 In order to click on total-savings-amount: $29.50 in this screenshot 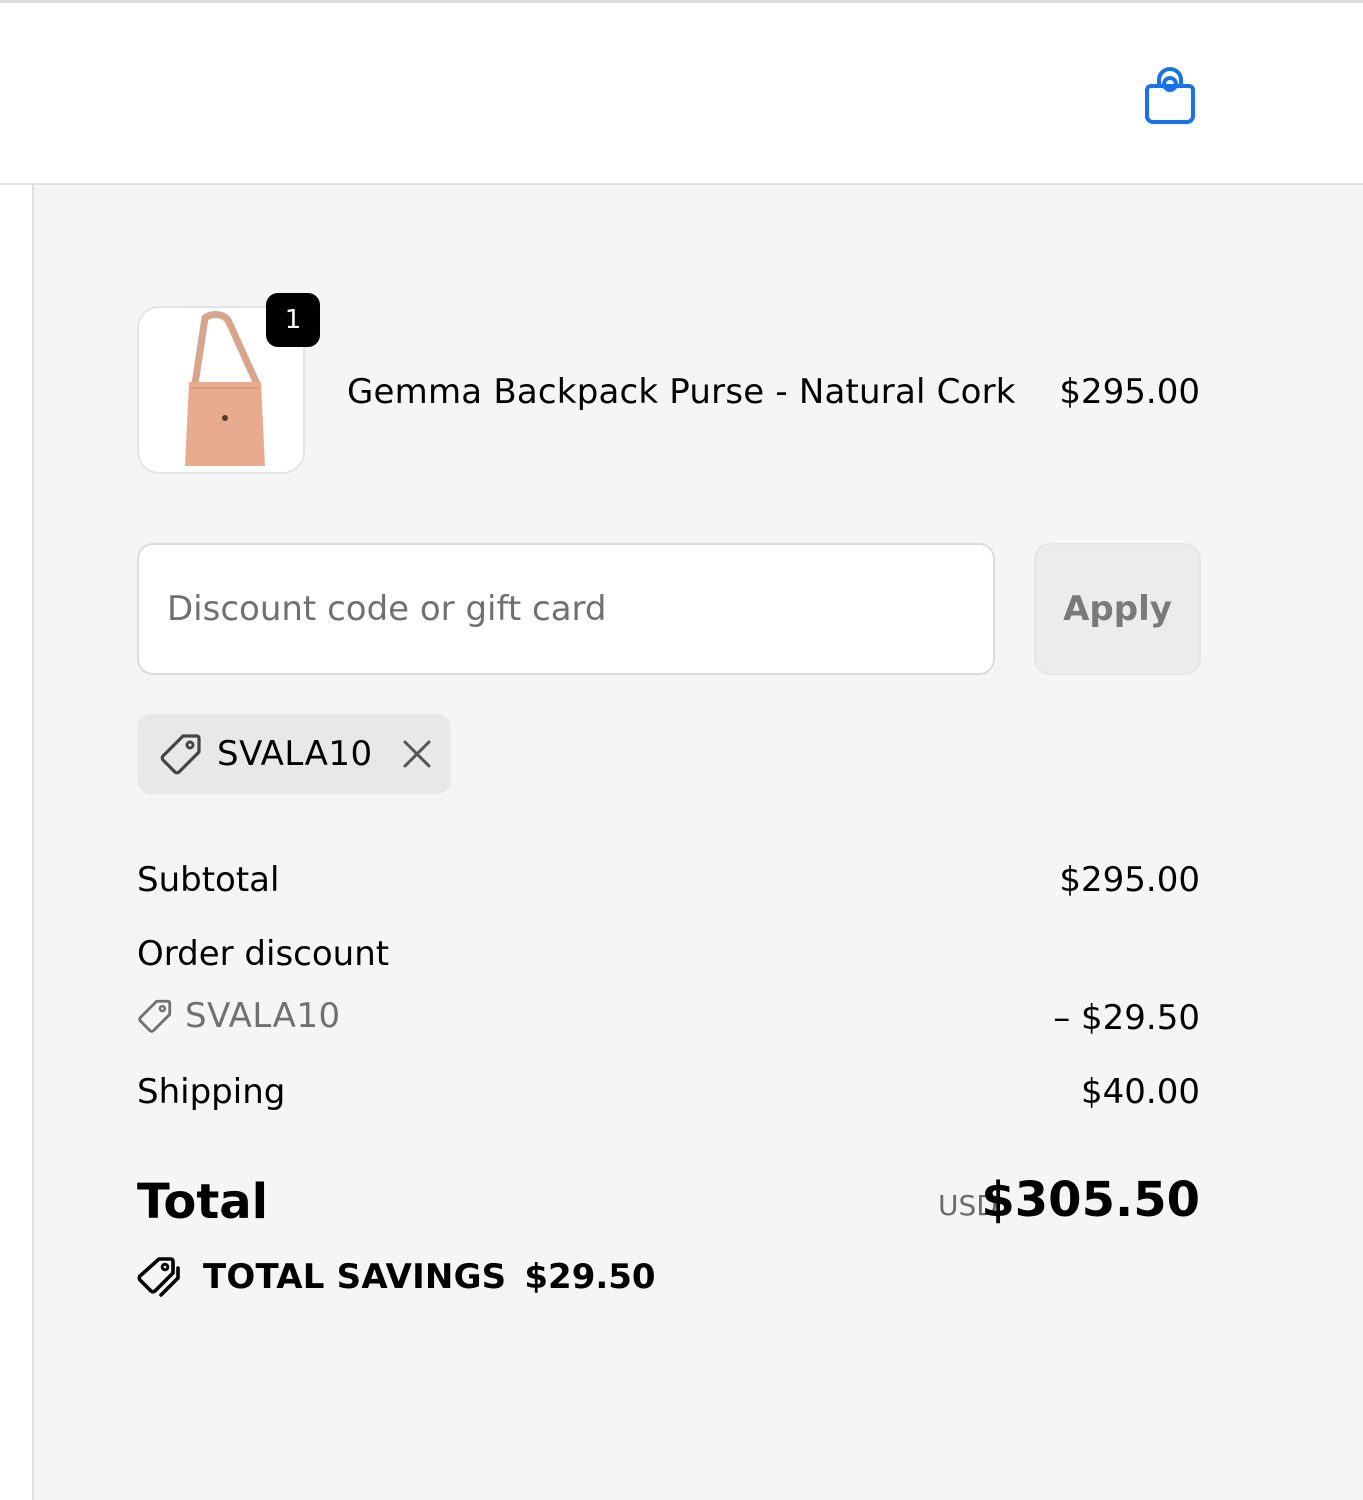, I will do `click(590, 1277)`.